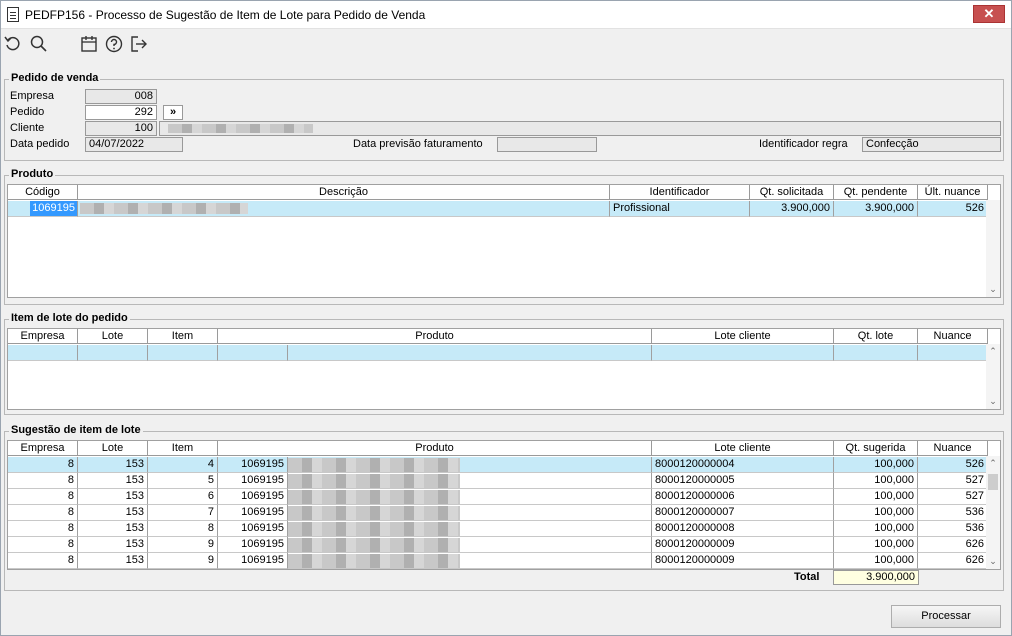 The height and width of the screenshot is (636, 1012). What do you see at coordinates (953, 209) in the screenshot?
I see `produto-nuance-cell: 526` at bounding box center [953, 209].